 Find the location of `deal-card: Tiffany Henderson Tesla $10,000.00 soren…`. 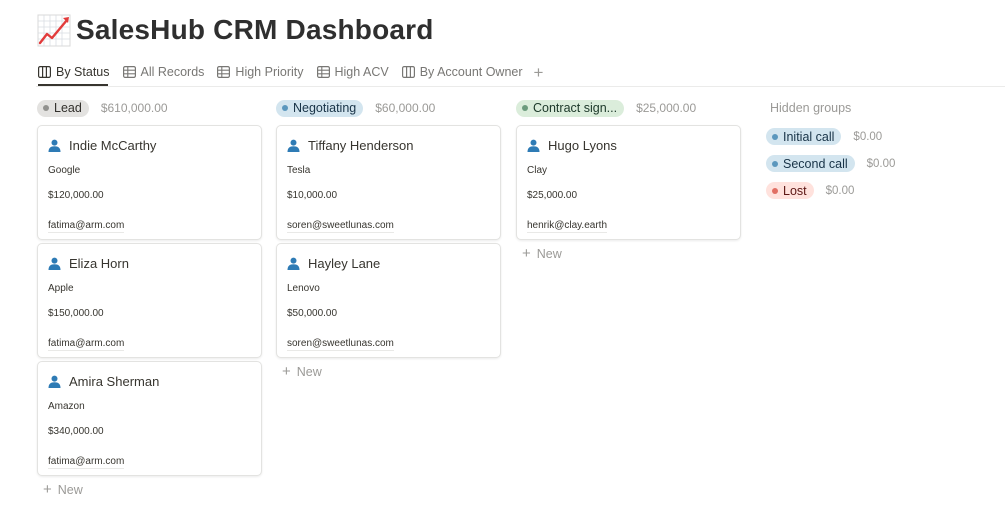

deal-card: Tiffany Henderson Tesla $10,000.00 soren… is located at coordinates (388, 182).